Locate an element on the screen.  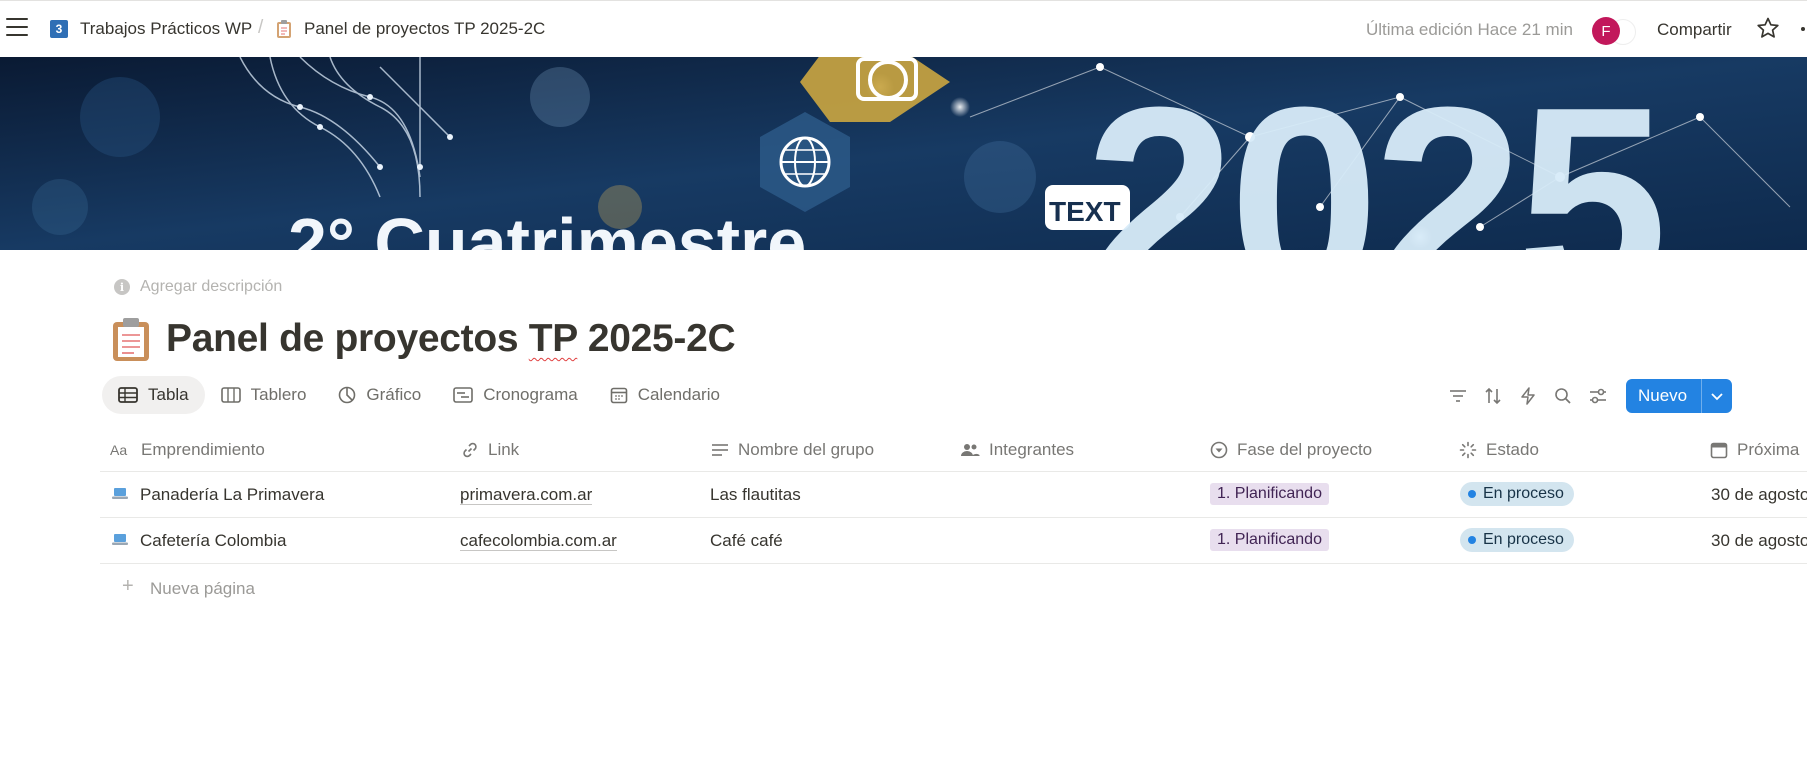
column-header-nombre-del-grupo: Nombre del grupo is located at coordinates (792, 450).